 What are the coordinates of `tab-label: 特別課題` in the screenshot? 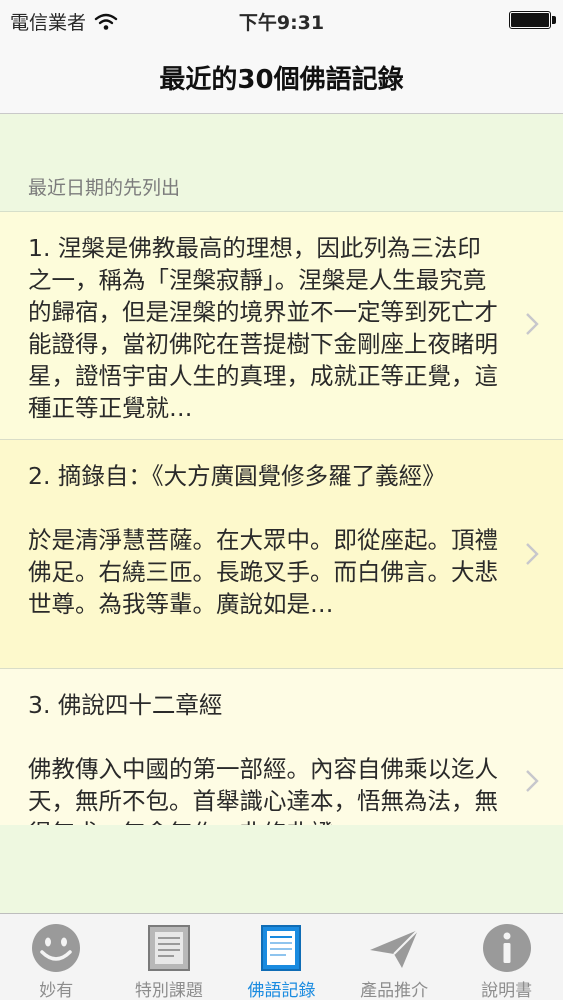 It's located at (168, 990).